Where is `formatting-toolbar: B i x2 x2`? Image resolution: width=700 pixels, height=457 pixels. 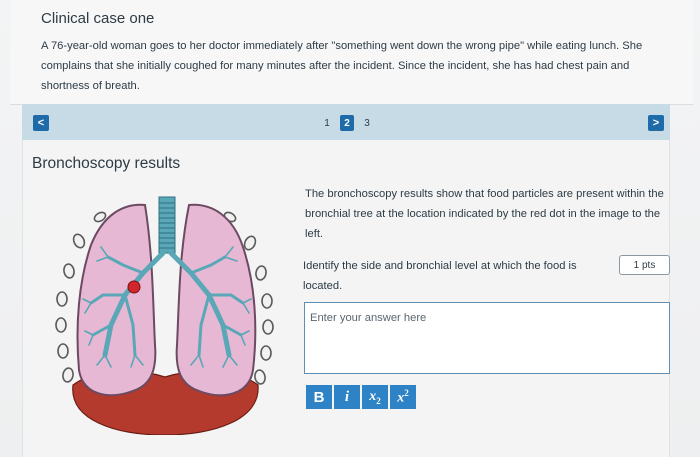 formatting-toolbar: B i x2 x2 is located at coordinates (361, 397).